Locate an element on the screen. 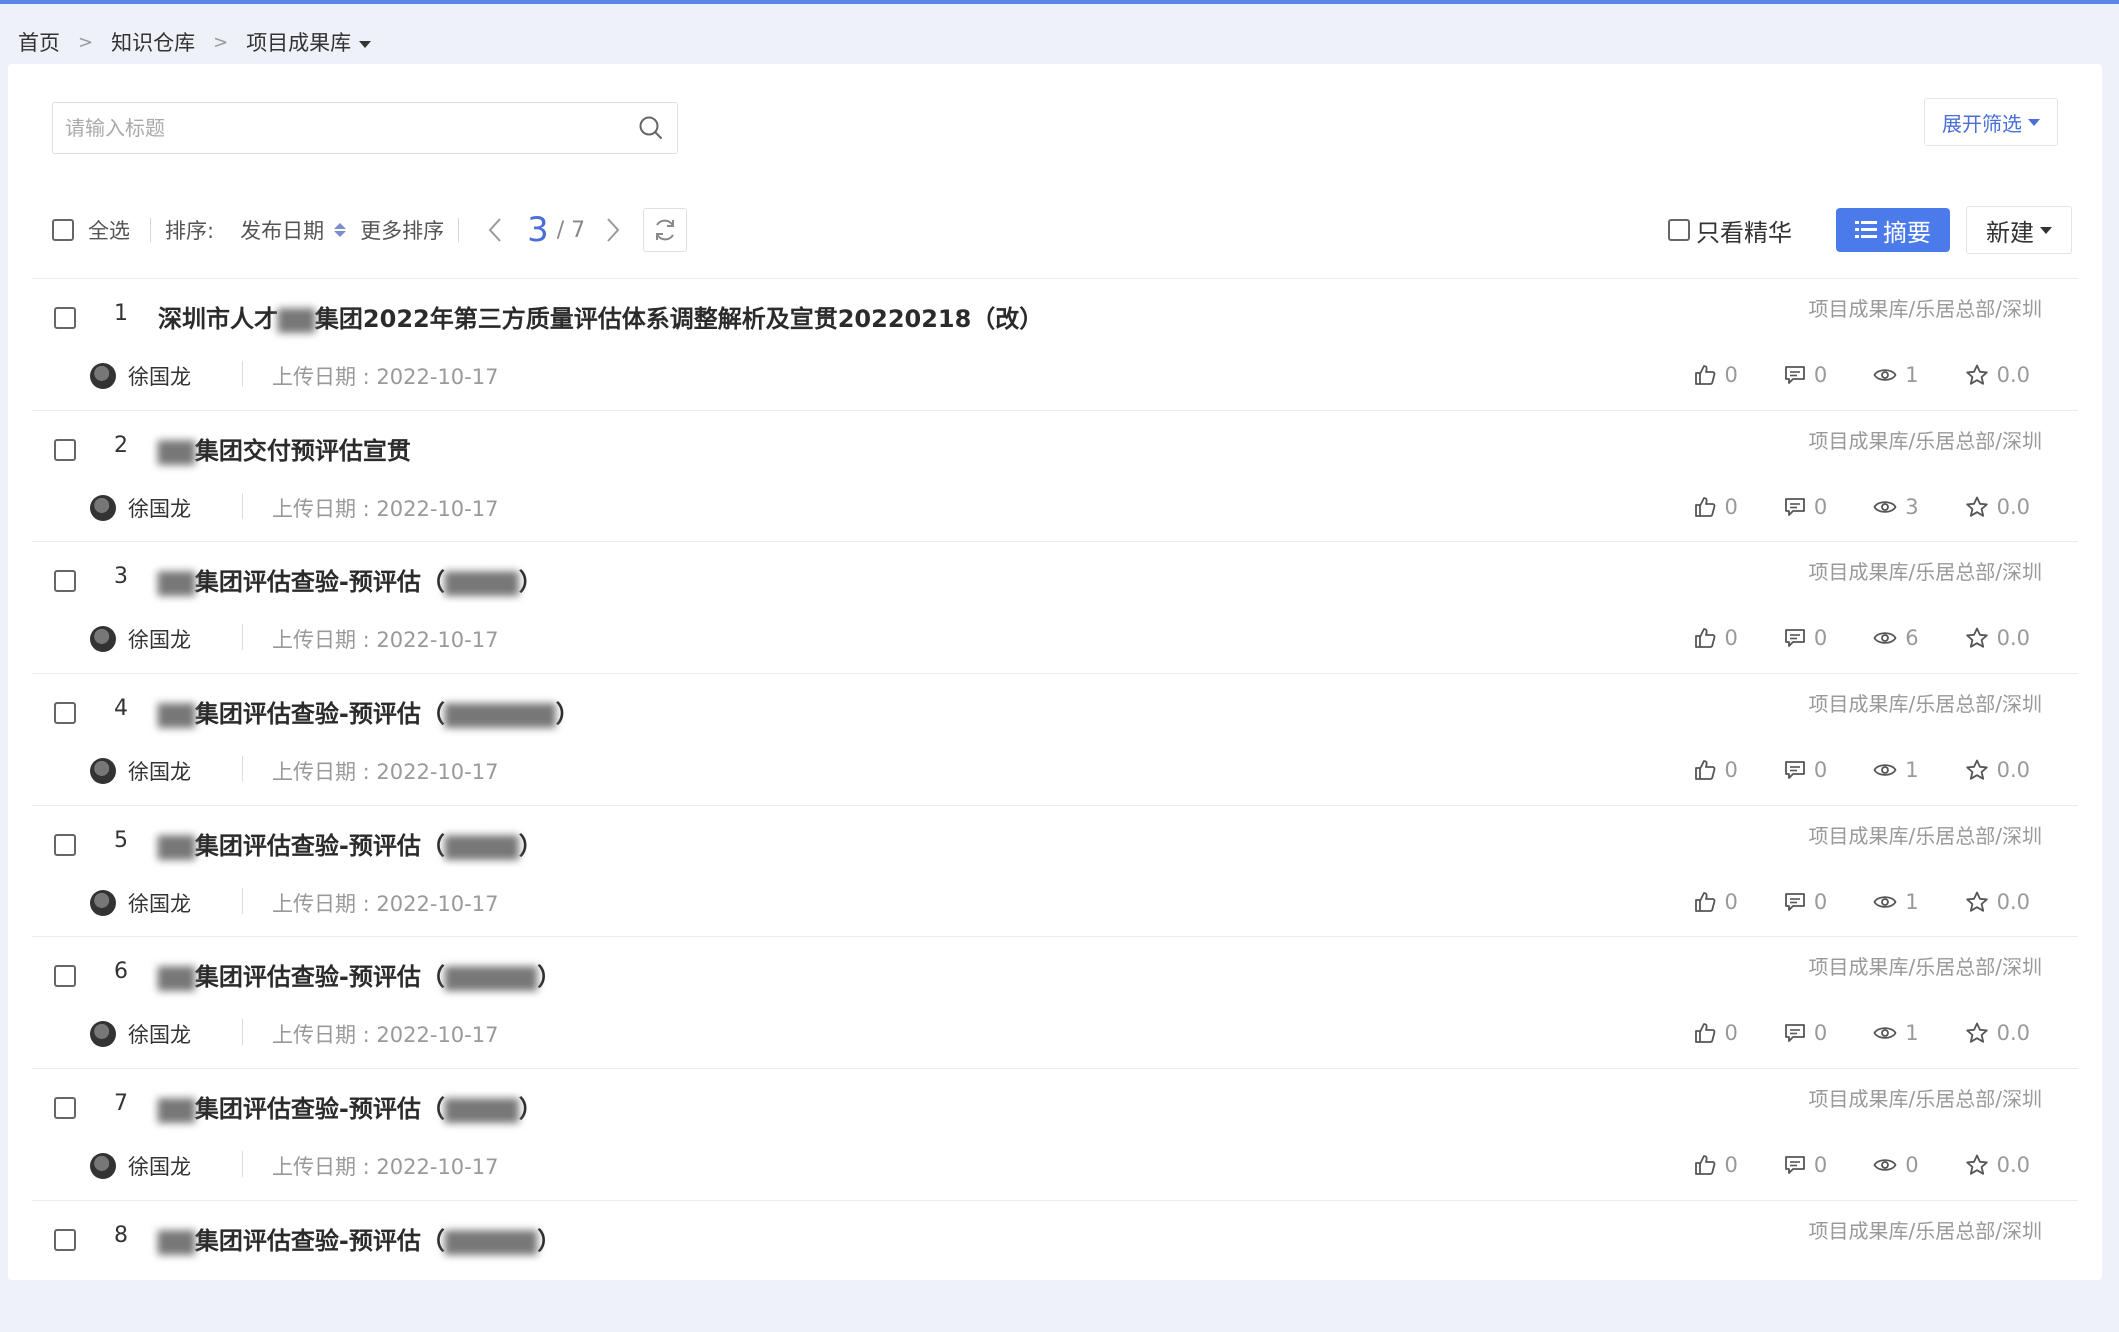 Image resolution: width=2119 pixels, height=1332 pixels. chevron-right-icon is located at coordinates (613, 230).